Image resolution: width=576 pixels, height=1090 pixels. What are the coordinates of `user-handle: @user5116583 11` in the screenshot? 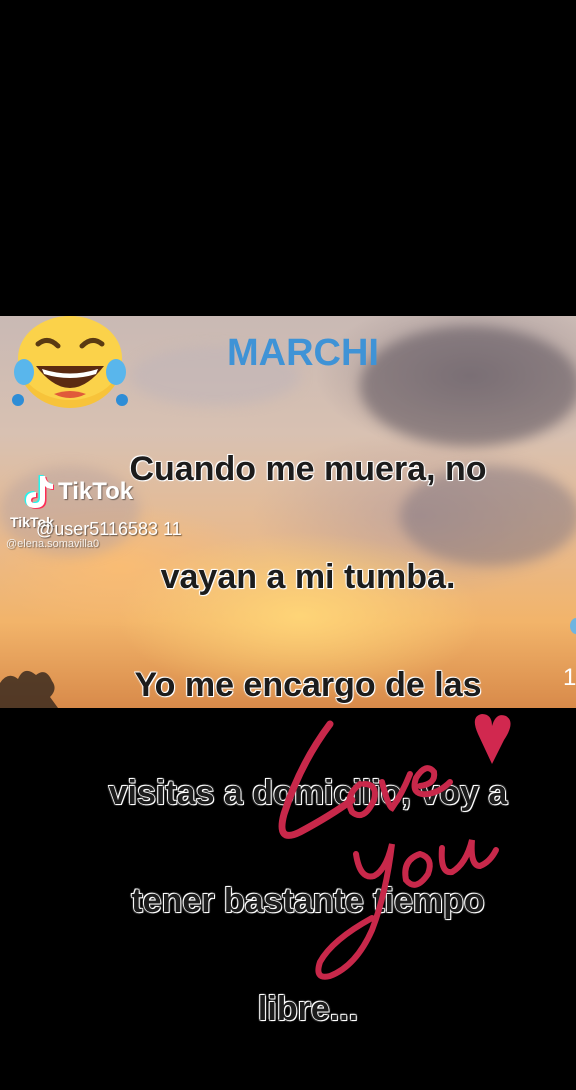 It's located at (109, 529).